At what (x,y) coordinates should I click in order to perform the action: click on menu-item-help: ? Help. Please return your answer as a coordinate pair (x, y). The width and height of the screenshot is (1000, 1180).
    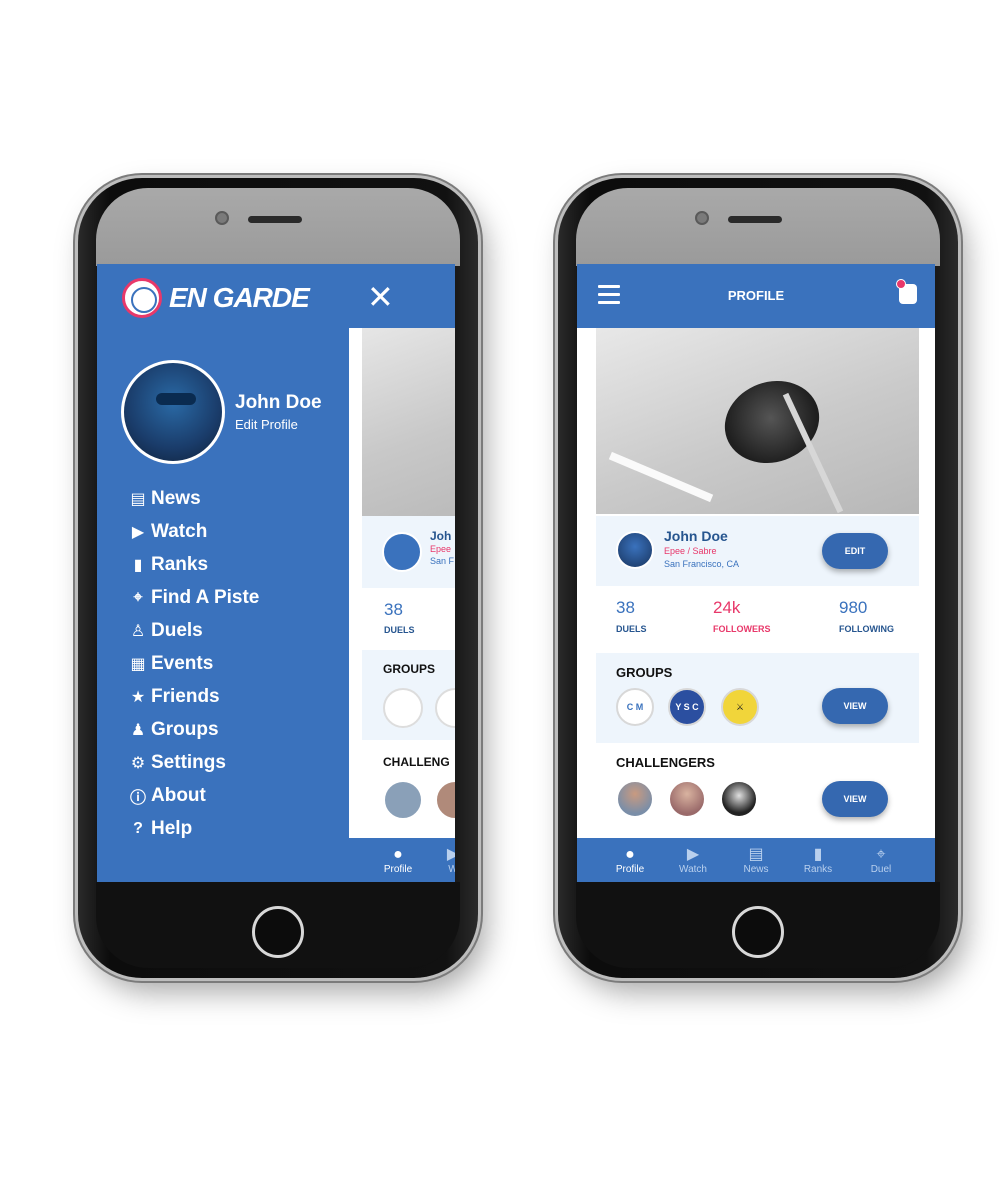
    Looking at the image, I should click on (193, 828).